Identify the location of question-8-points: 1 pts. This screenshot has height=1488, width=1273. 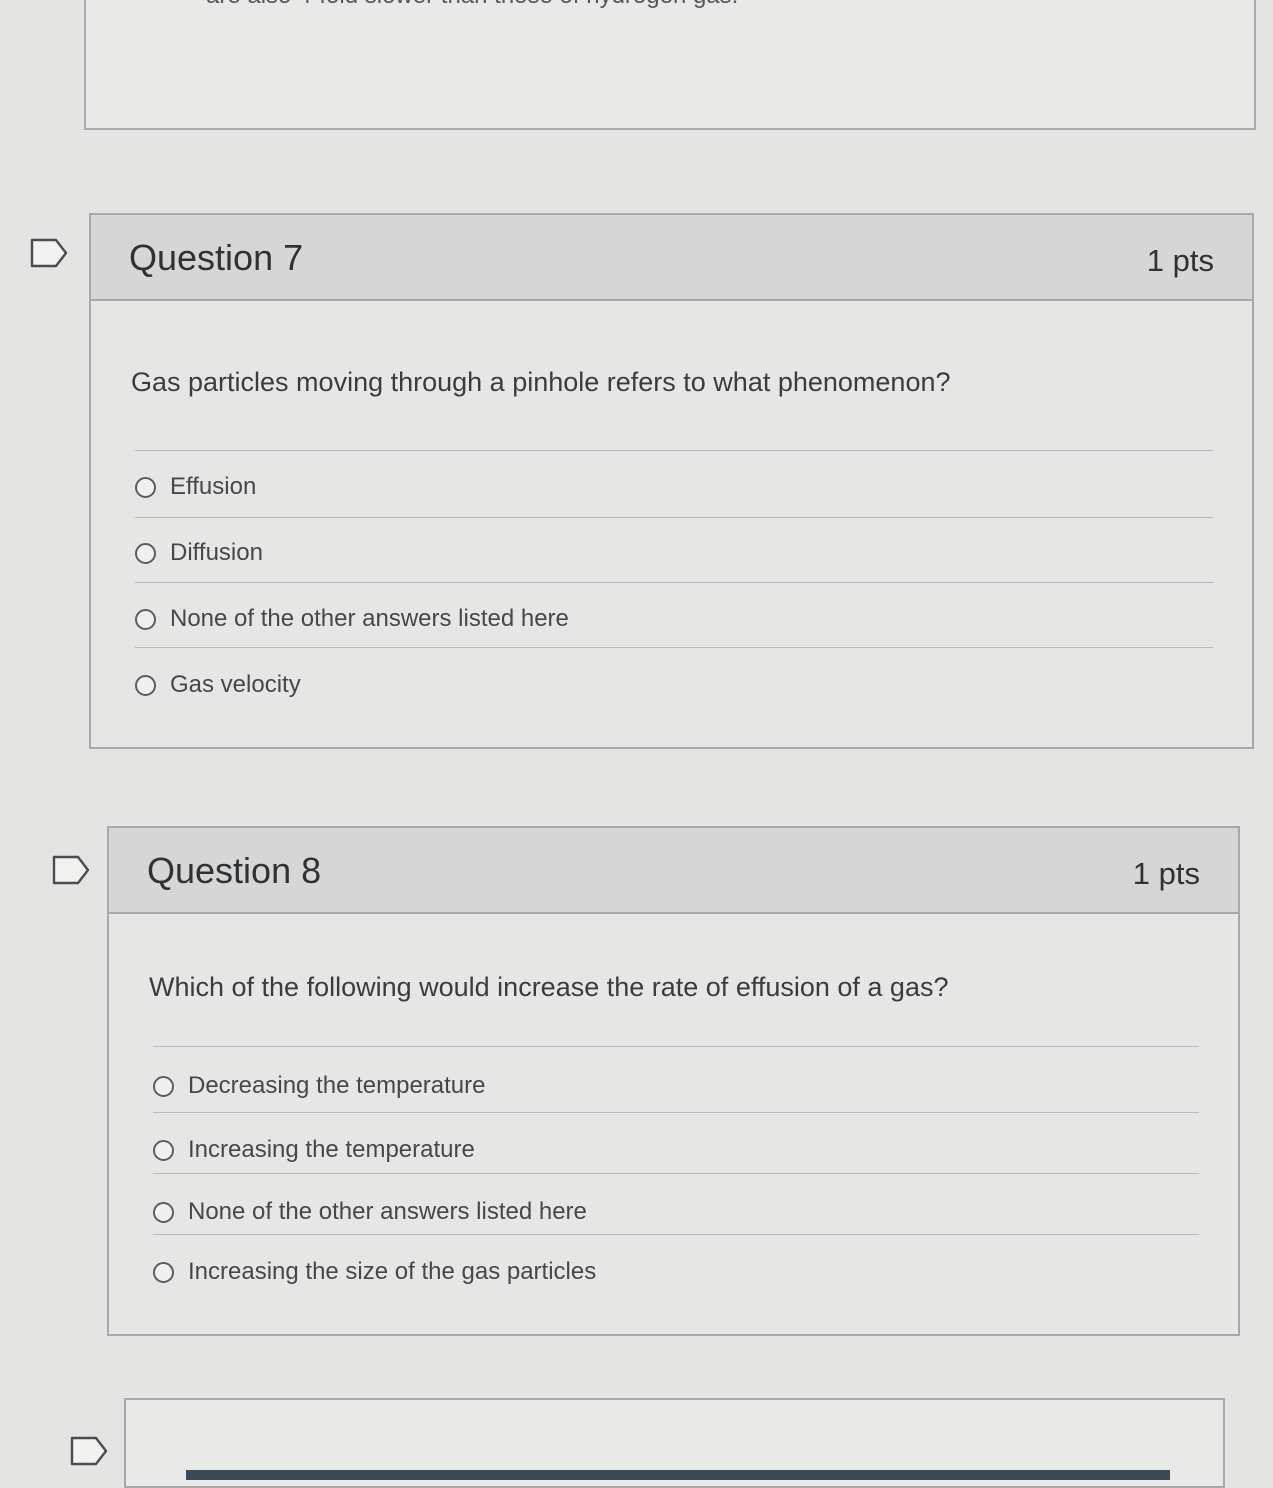
(1166, 873).